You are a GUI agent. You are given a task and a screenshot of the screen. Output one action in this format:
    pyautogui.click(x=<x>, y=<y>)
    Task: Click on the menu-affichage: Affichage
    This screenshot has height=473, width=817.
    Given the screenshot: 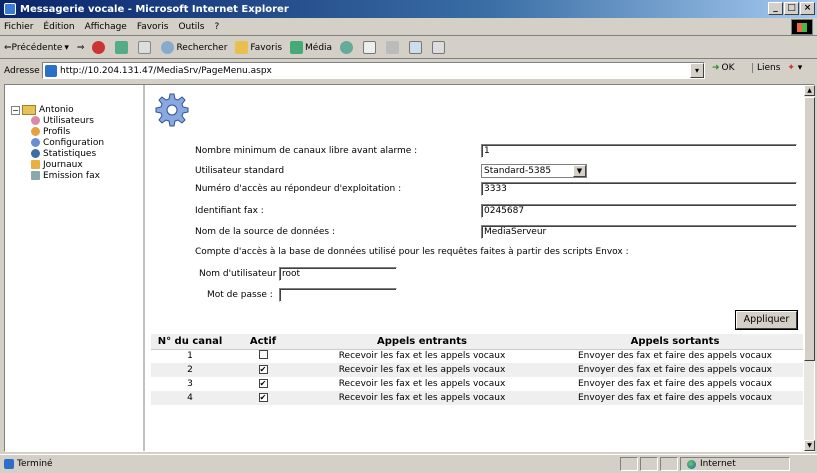 What is the action you would take?
    pyautogui.click(x=106, y=27)
    